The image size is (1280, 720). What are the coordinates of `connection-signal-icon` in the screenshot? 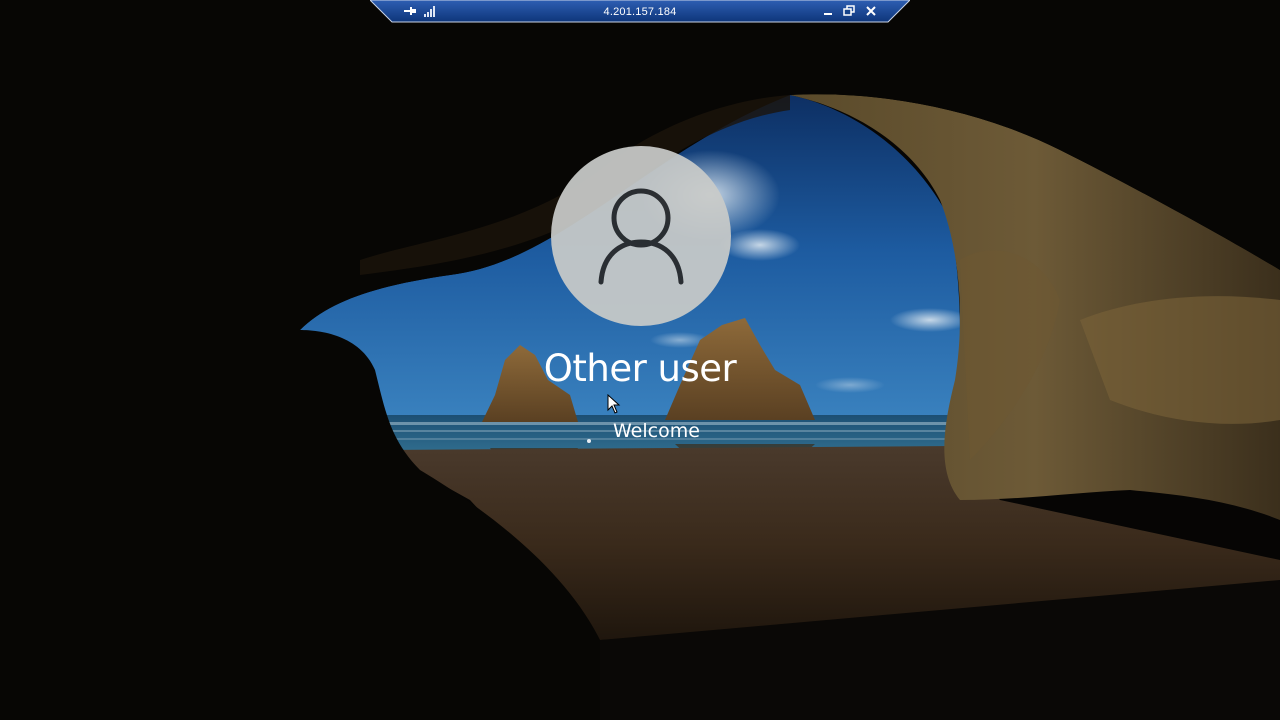 It's located at (430, 11).